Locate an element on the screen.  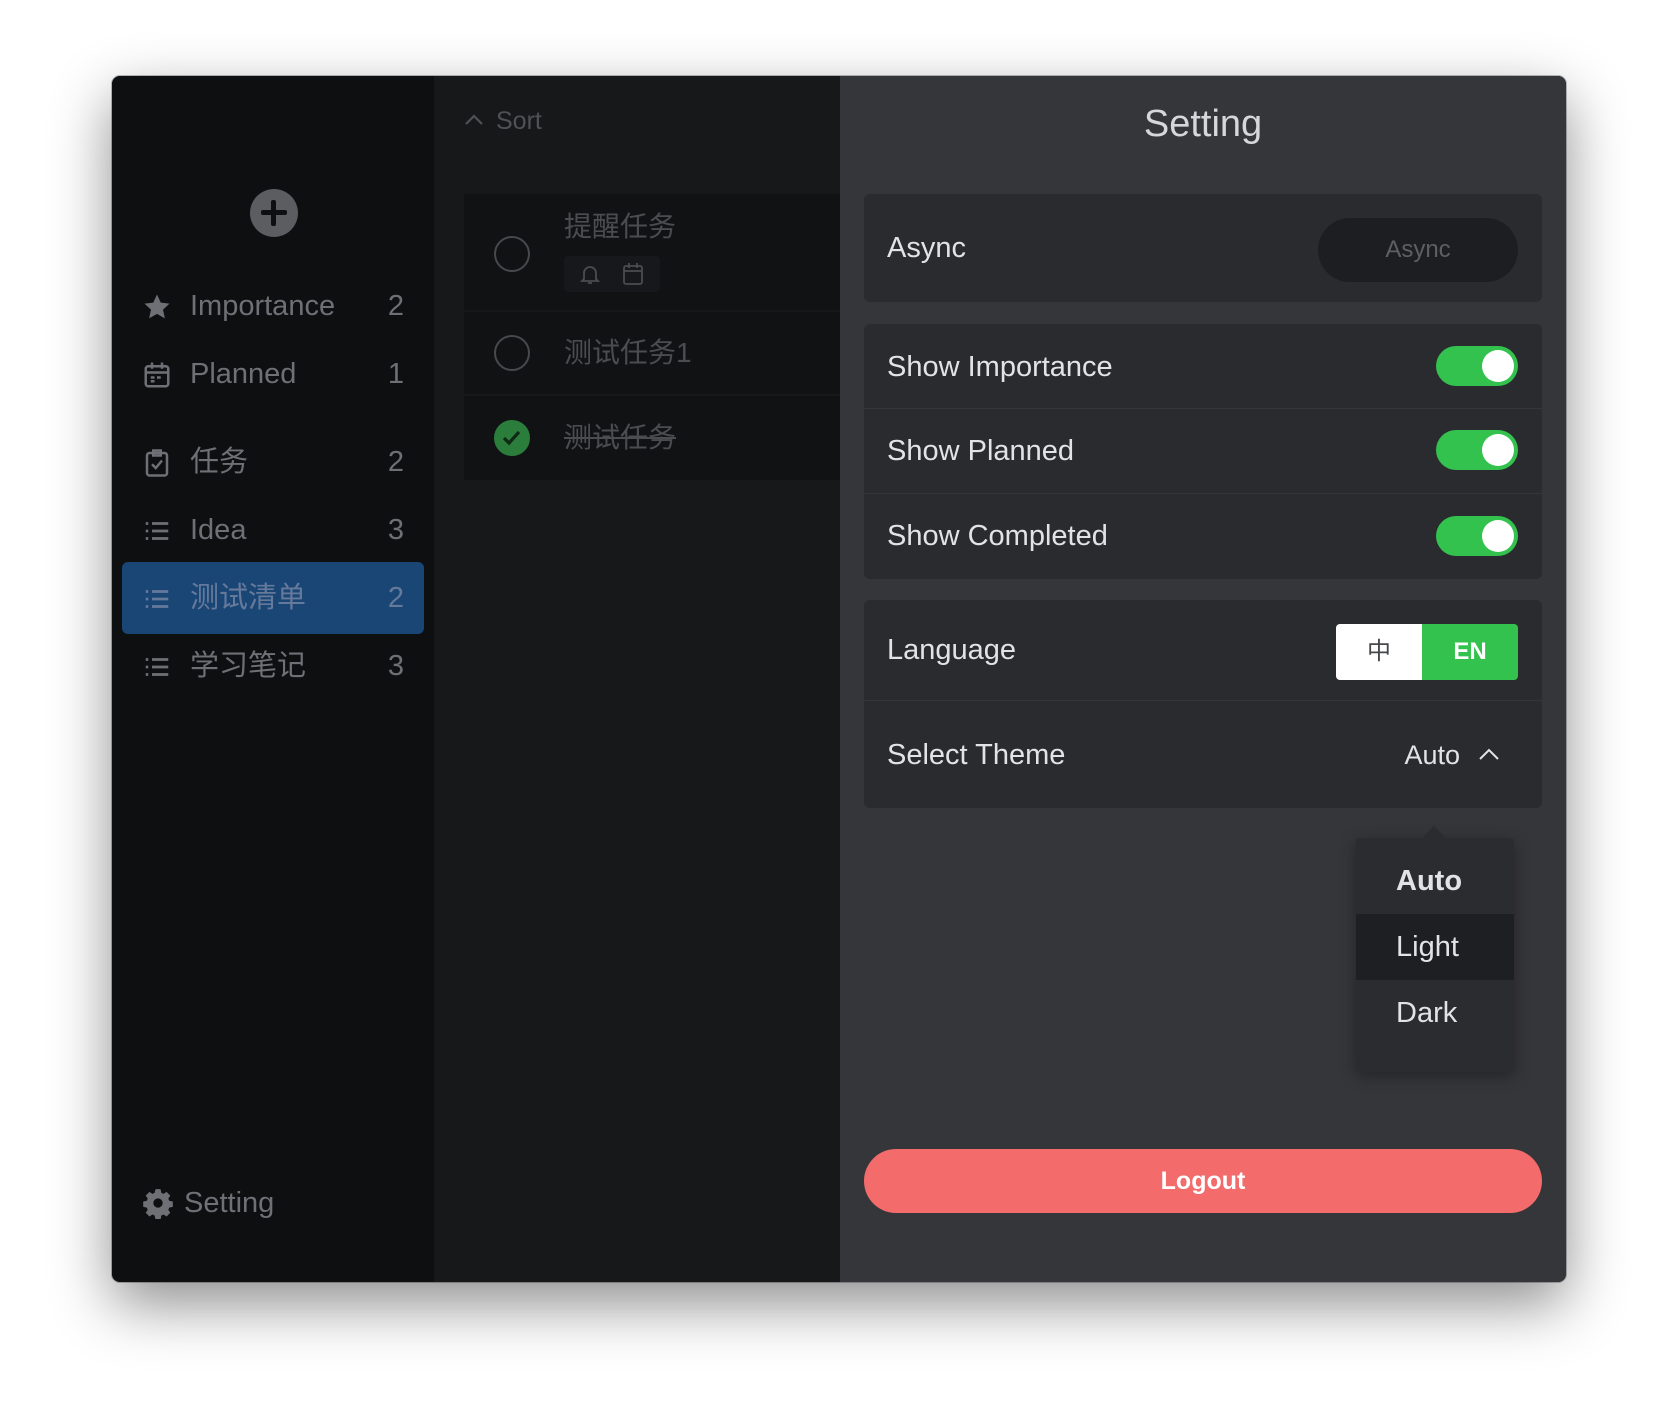
language-switch: 中 EN is located at coordinates (1427, 652).